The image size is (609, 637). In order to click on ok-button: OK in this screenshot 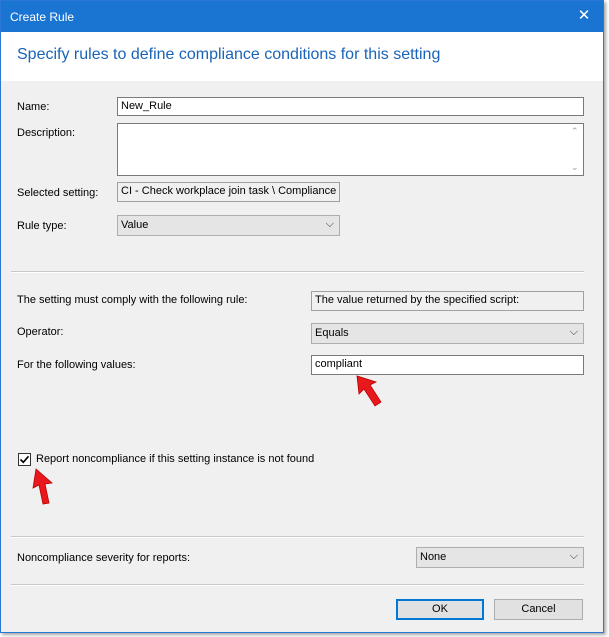, I will do `click(440, 609)`.